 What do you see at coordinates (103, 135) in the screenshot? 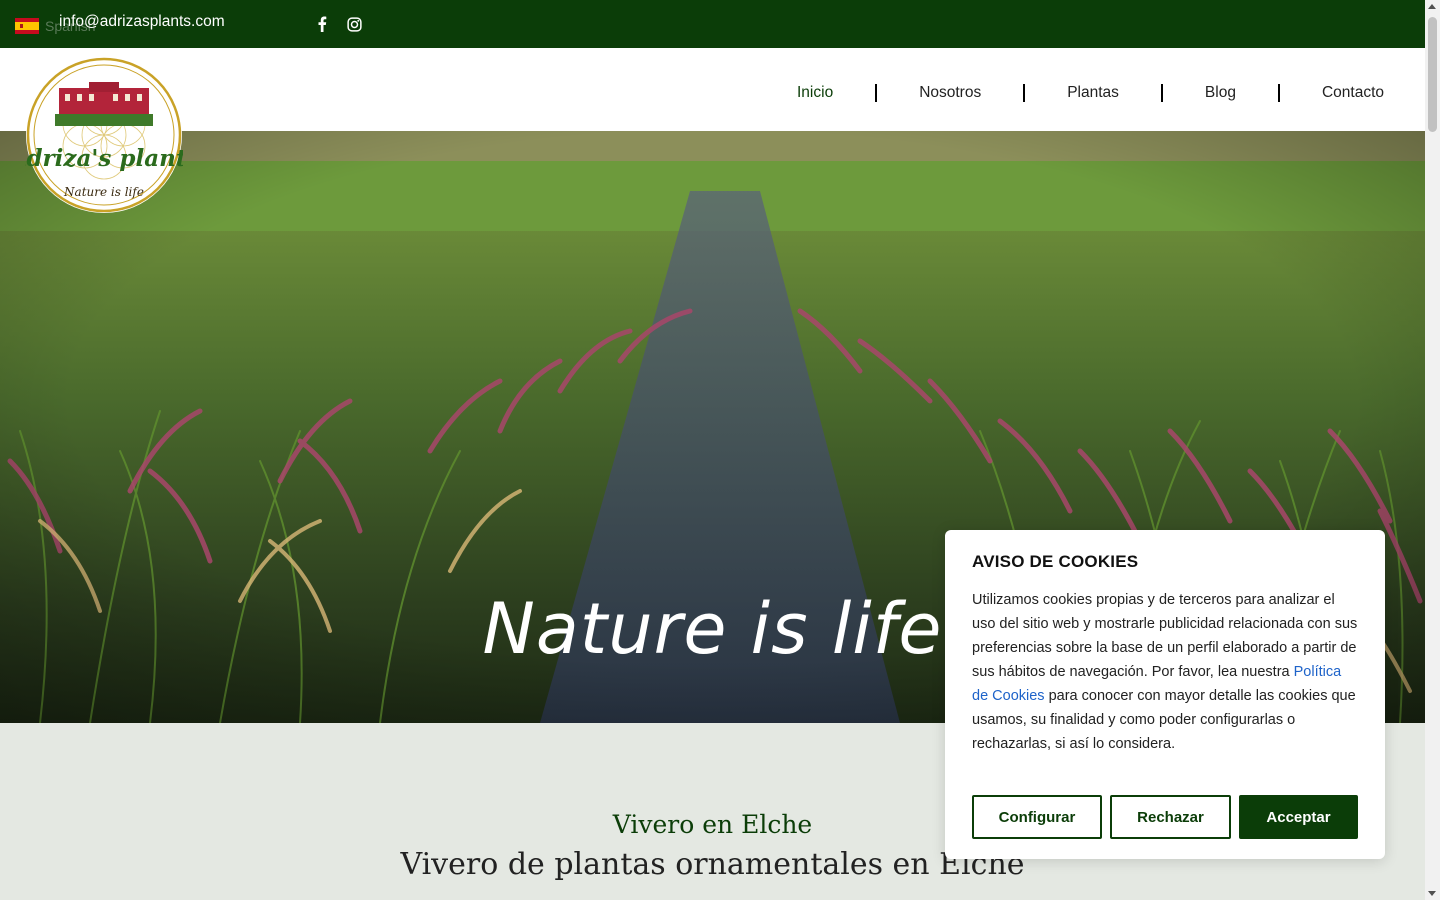
I see `site-logo: Adriza's plants Nature is life` at bounding box center [103, 135].